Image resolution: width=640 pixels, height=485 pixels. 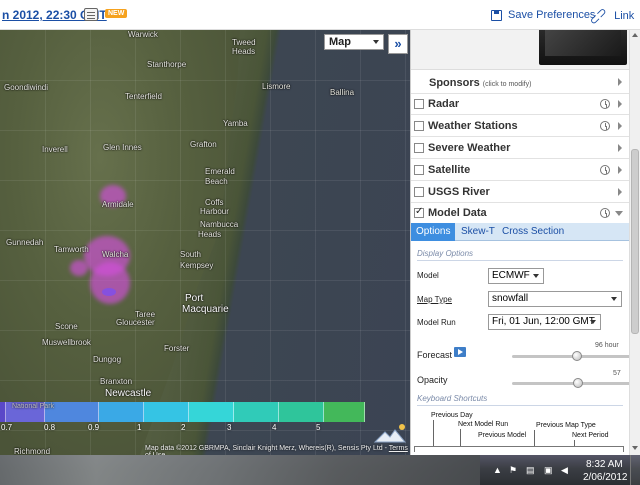 I want to click on save-preferences-button: Save Preferences, so click(x=543, y=15).